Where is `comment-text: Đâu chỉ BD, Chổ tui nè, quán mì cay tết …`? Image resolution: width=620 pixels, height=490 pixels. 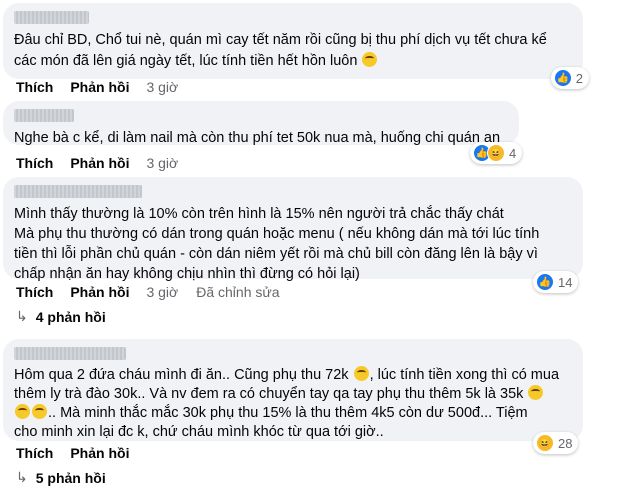
comment-text: Đâu chỉ BD, Chổ tui nè, quán mì cay tết … is located at coordinates (280, 50).